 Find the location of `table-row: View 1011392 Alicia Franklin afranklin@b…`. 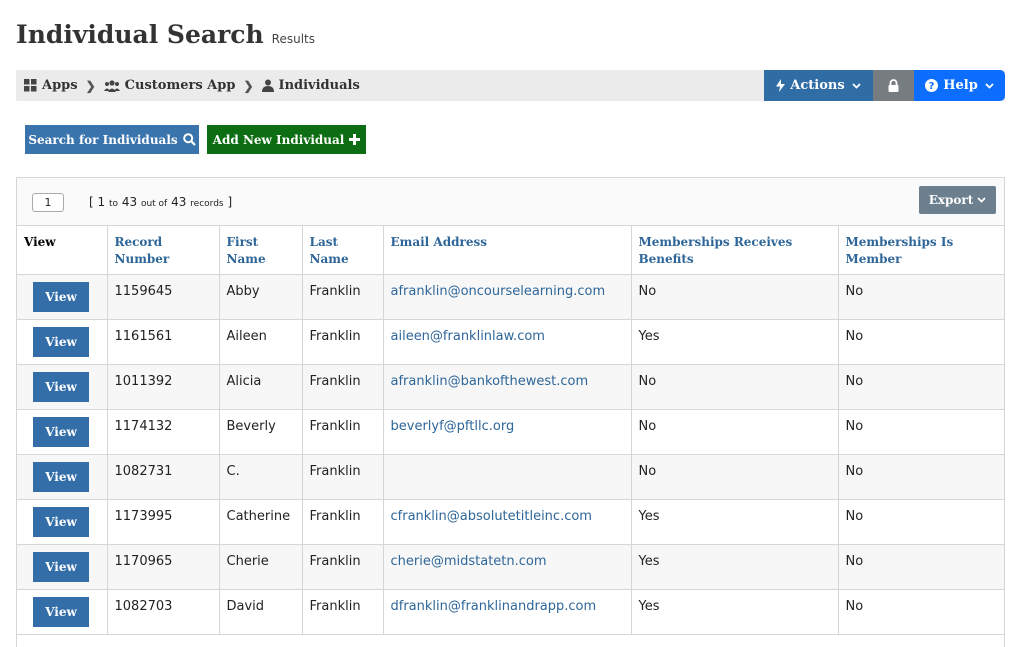

table-row: View 1011392 Alicia Franklin afranklin@b… is located at coordinates (510, 387).